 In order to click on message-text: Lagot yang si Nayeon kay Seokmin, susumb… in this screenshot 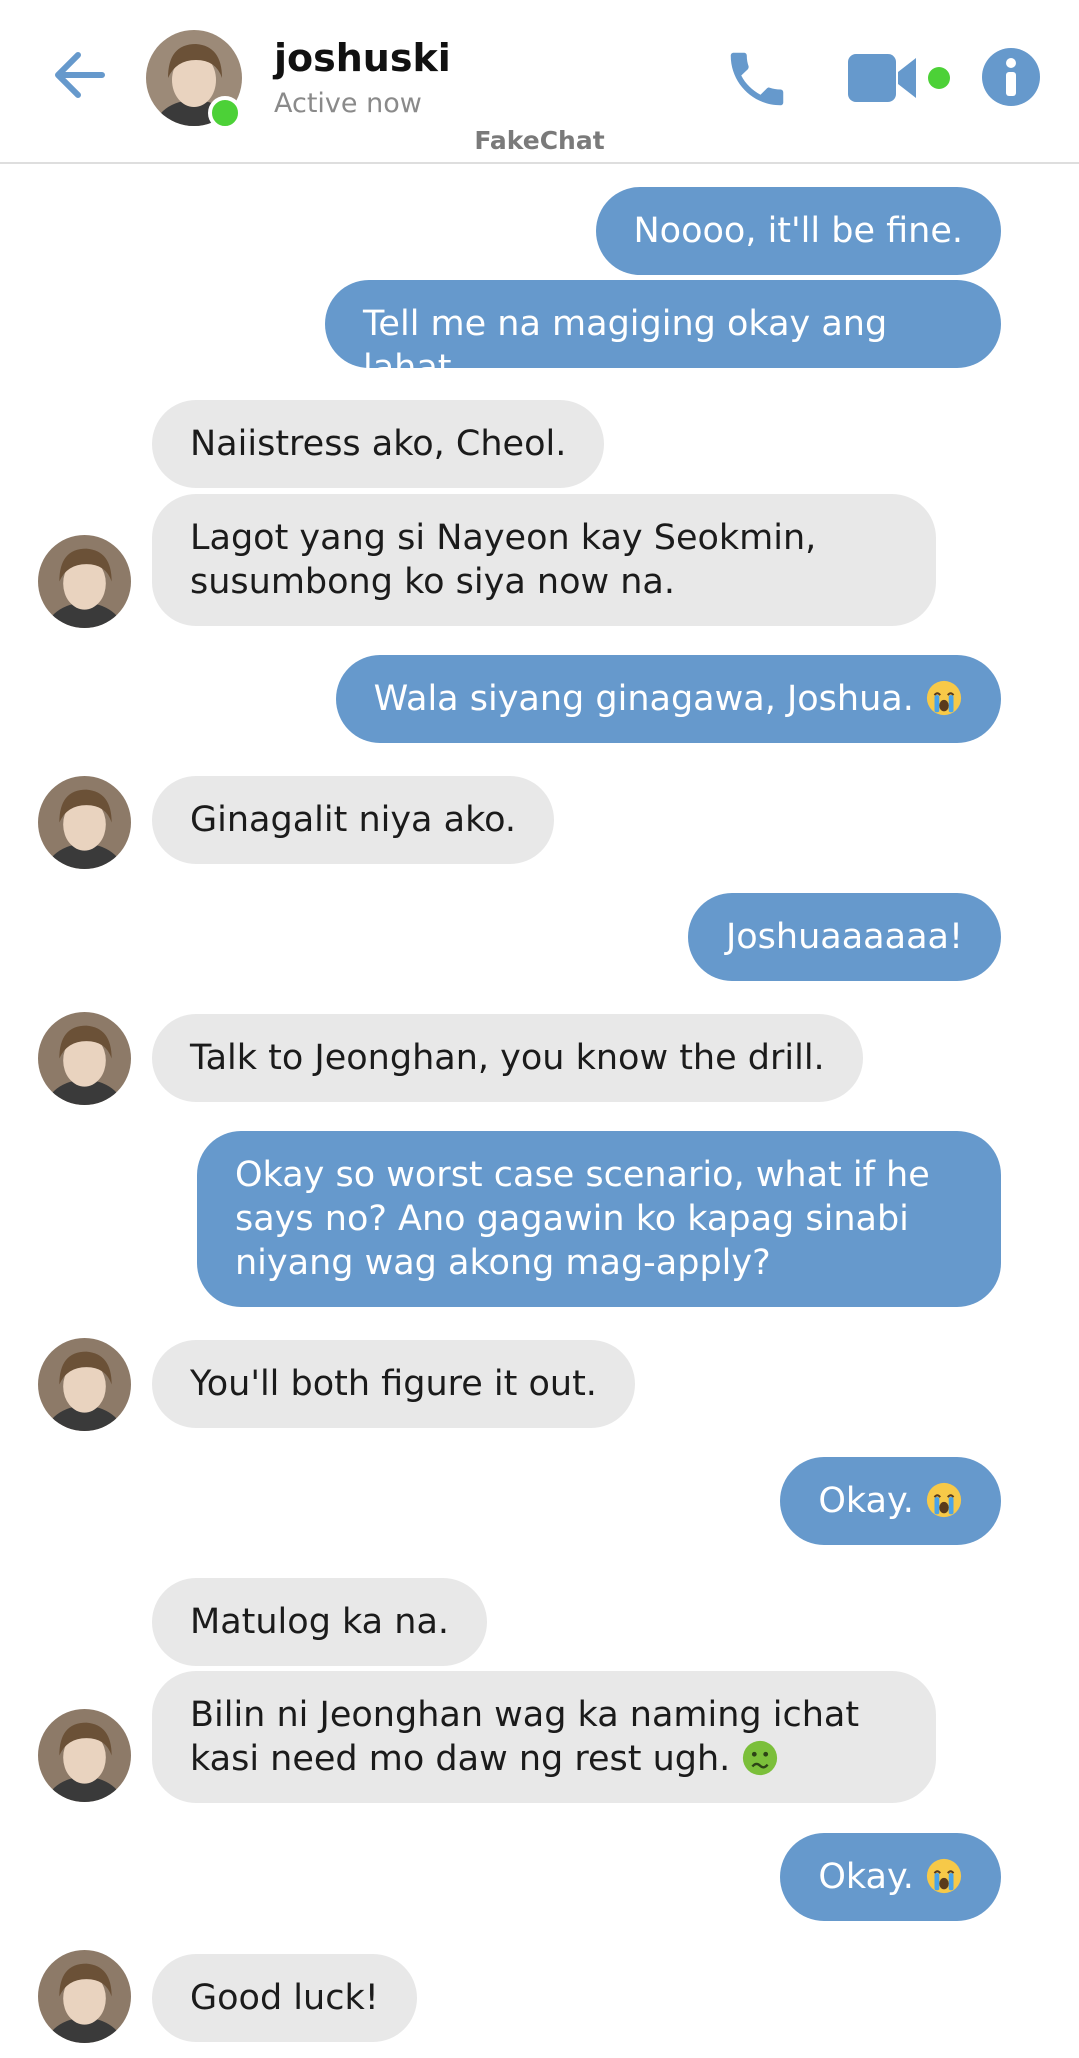, I will do `click(503, 560)`.